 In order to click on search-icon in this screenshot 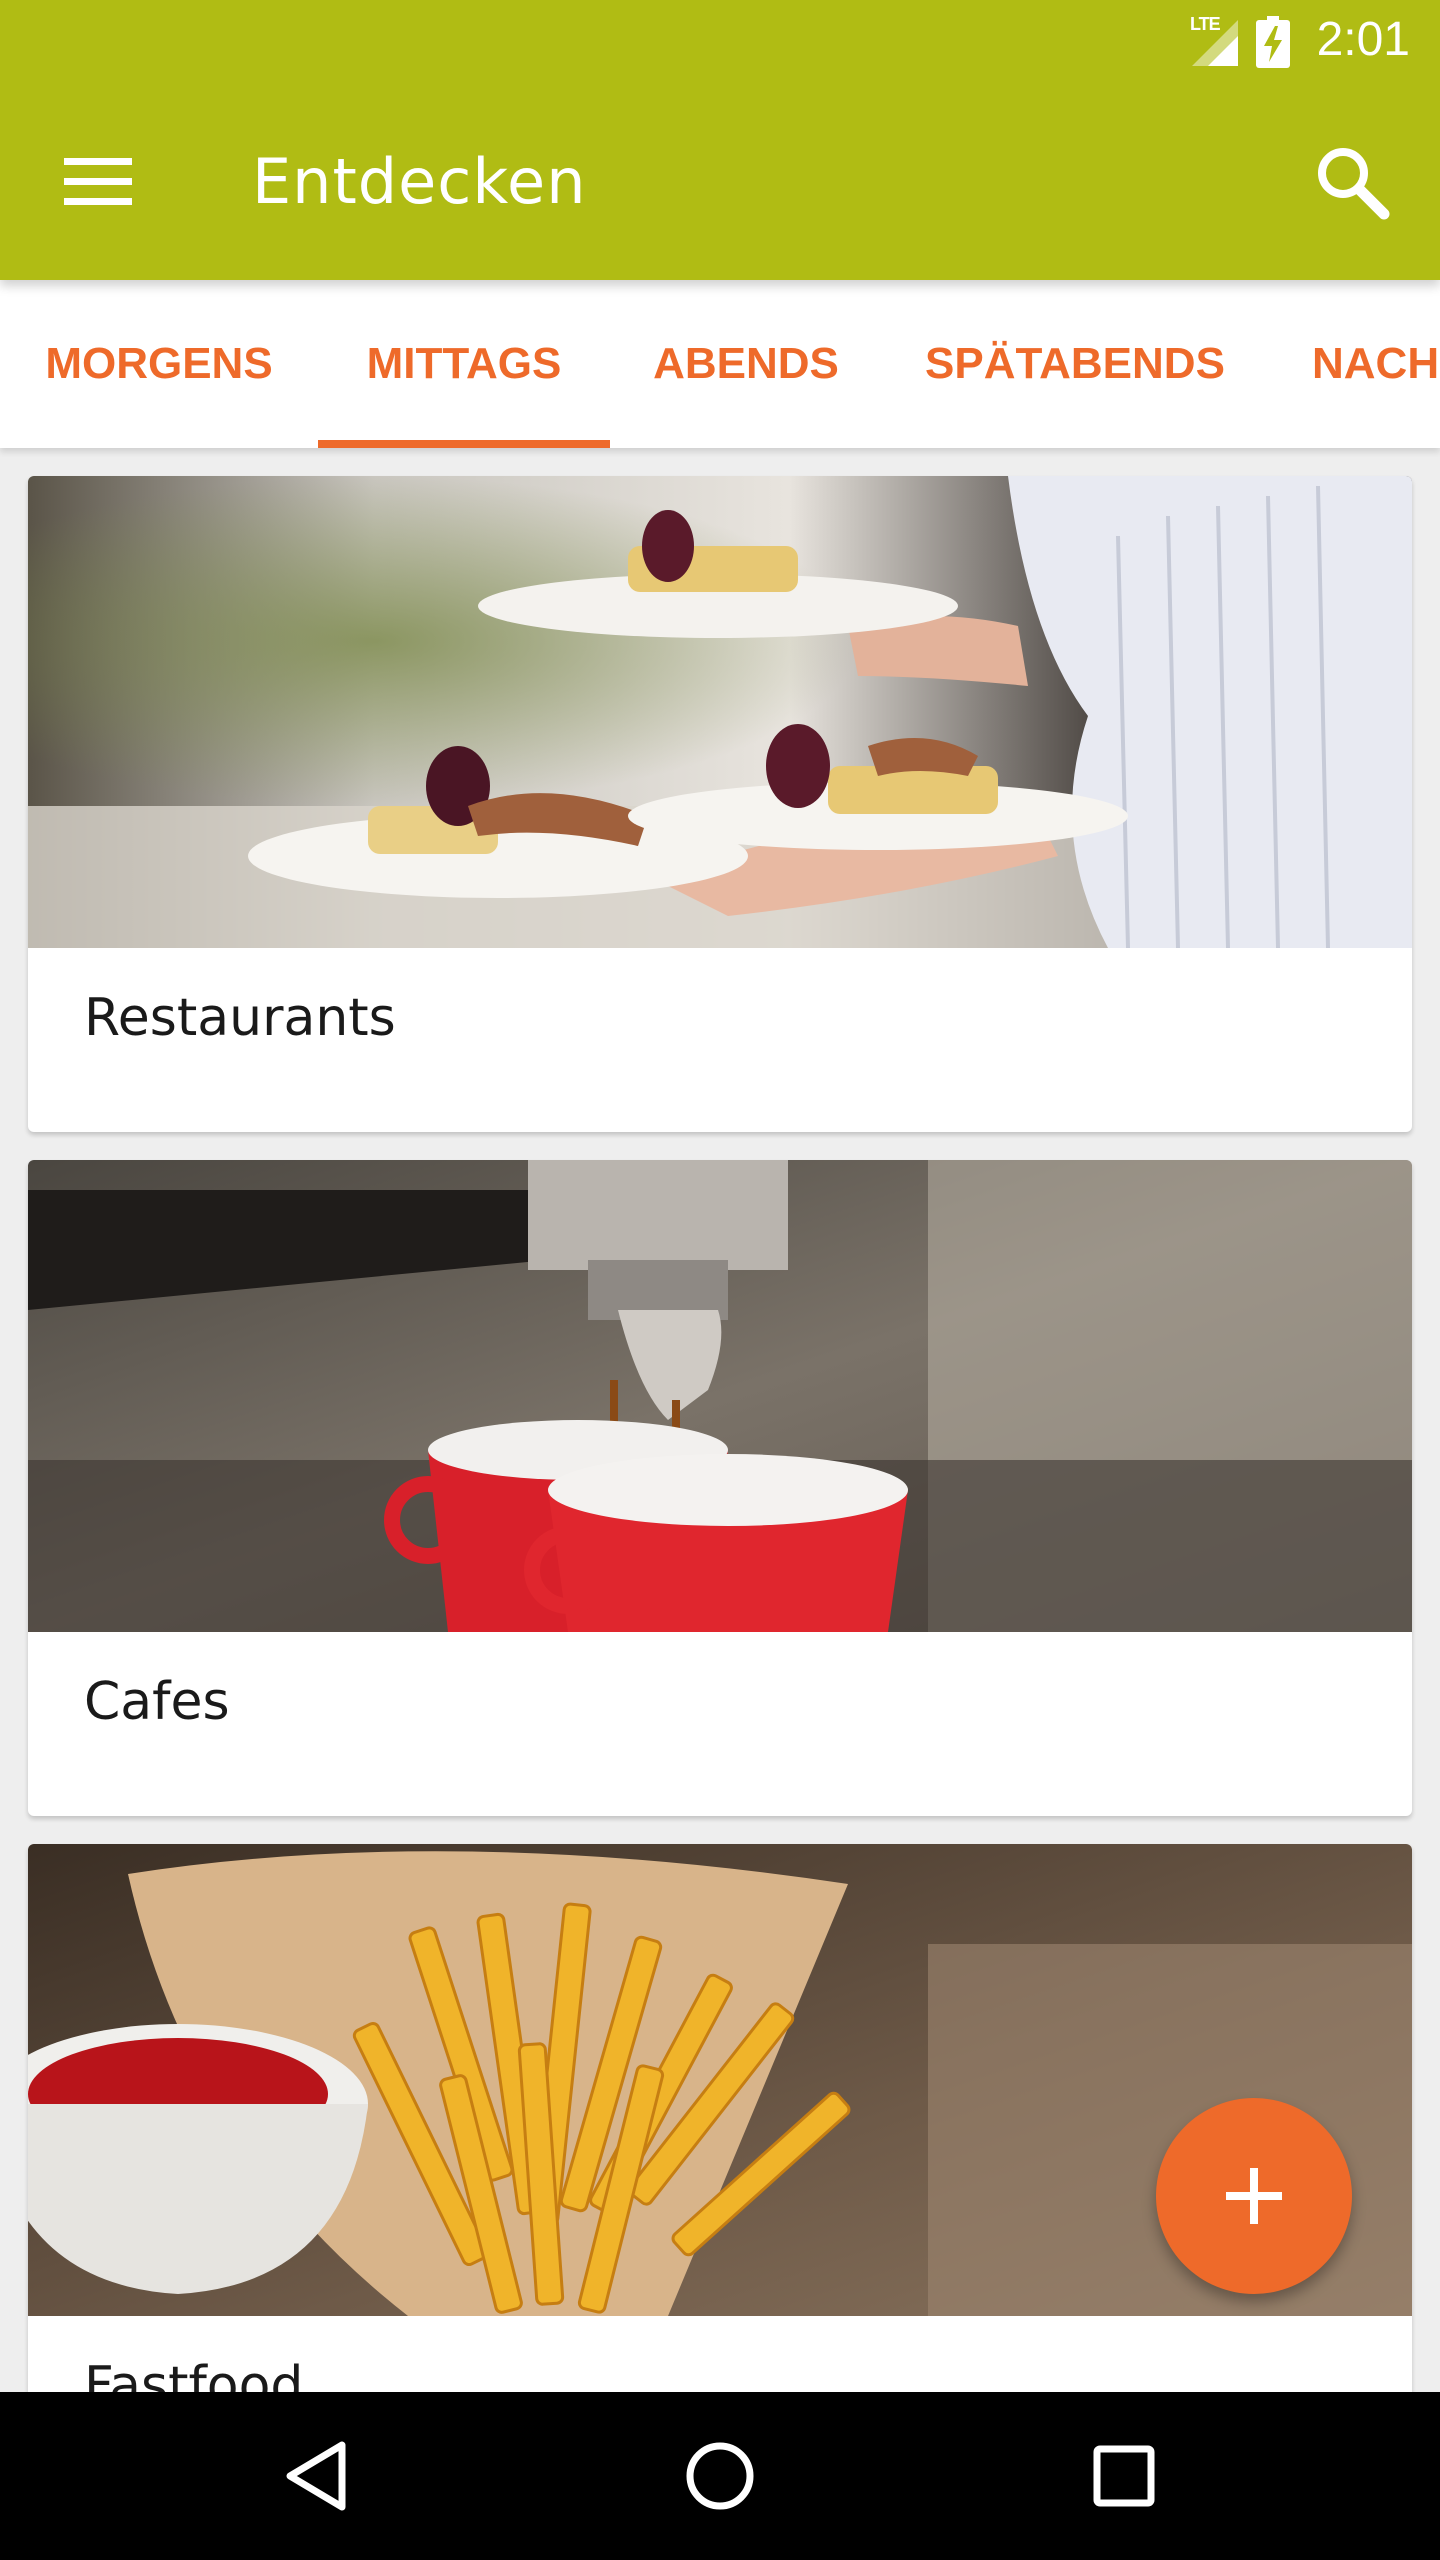, I will do `click(1354, 184)`.